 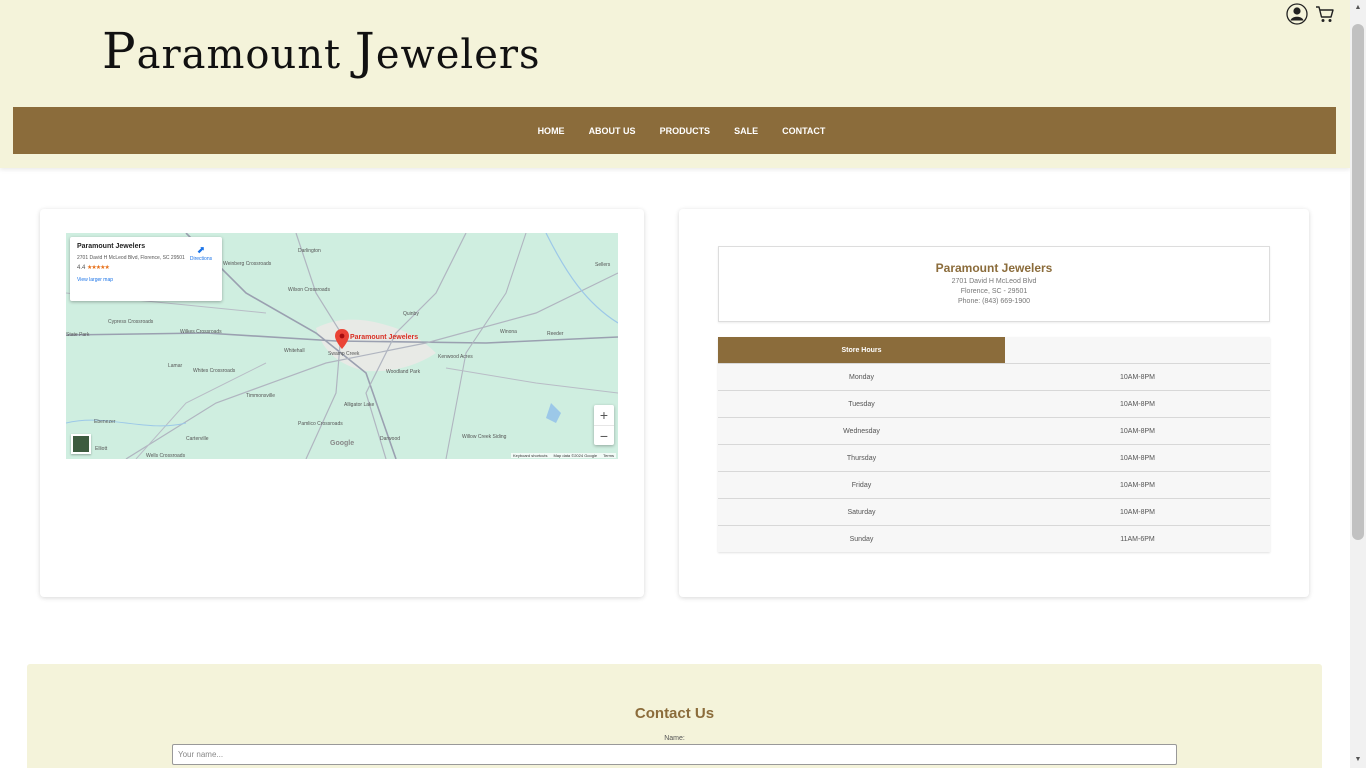 I want to click on map-label: Whites Crossroads, so click(x=214, y=371).